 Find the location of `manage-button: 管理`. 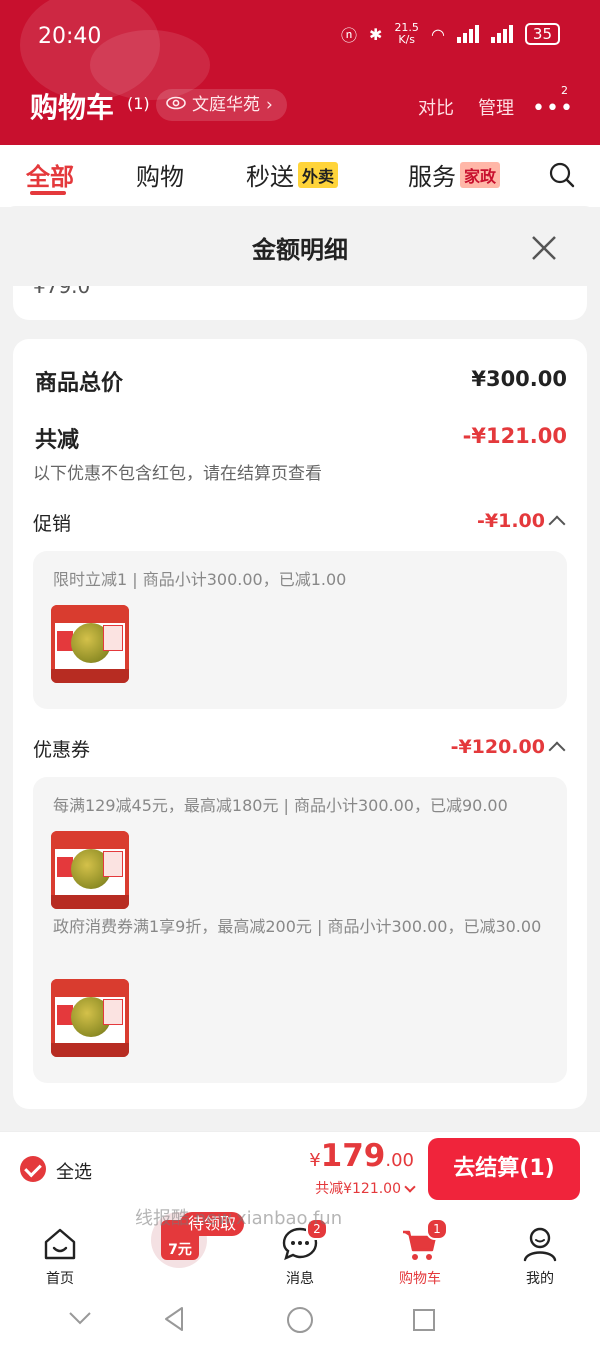

manage-button: 管理 is located at coordinates (496, 107).